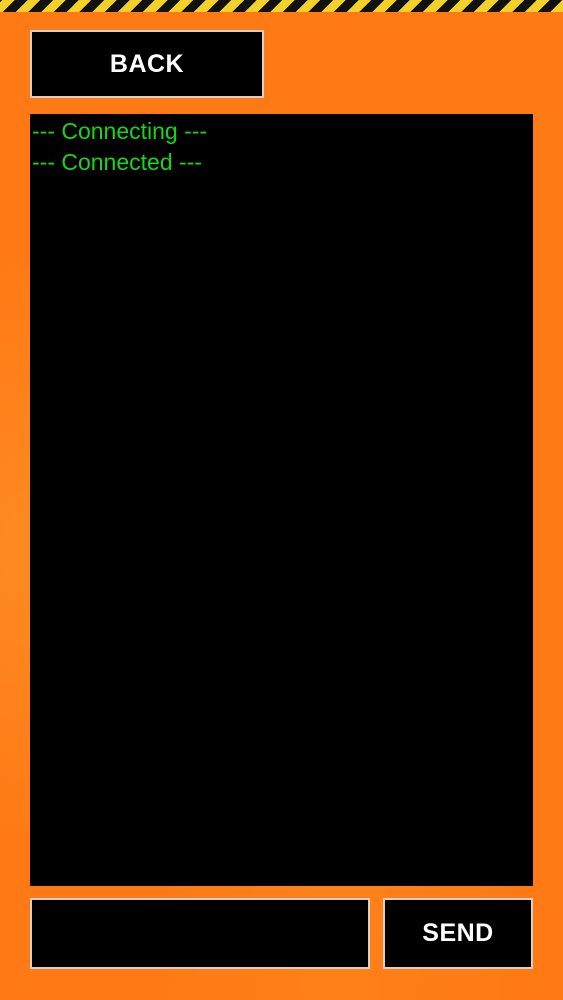 This screenshot has height=1000, width=563. Describe the element at coordinates (147, 64) in the screenshot. I see `back-button: BACK` at that location.